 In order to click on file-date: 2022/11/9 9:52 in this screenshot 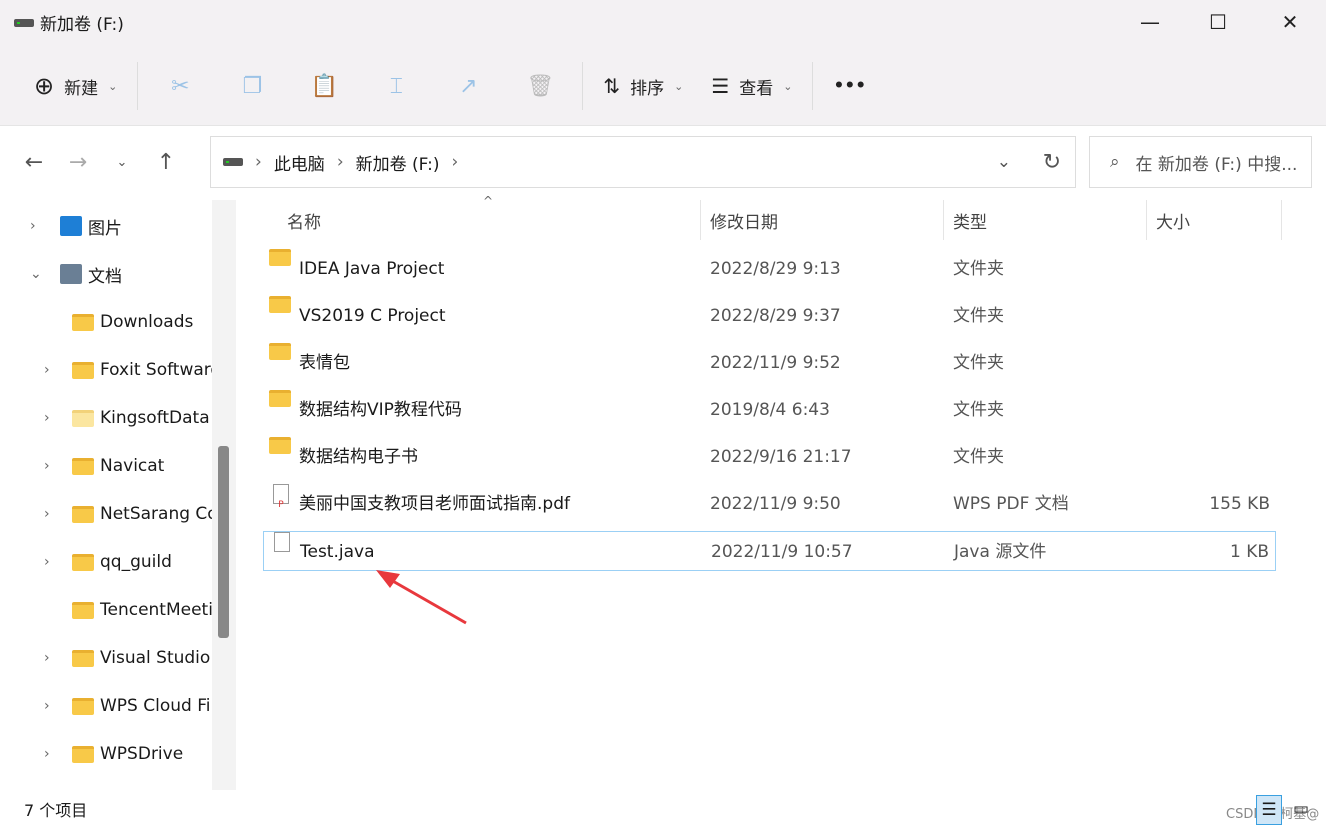, I will do `click(775, 363)`.